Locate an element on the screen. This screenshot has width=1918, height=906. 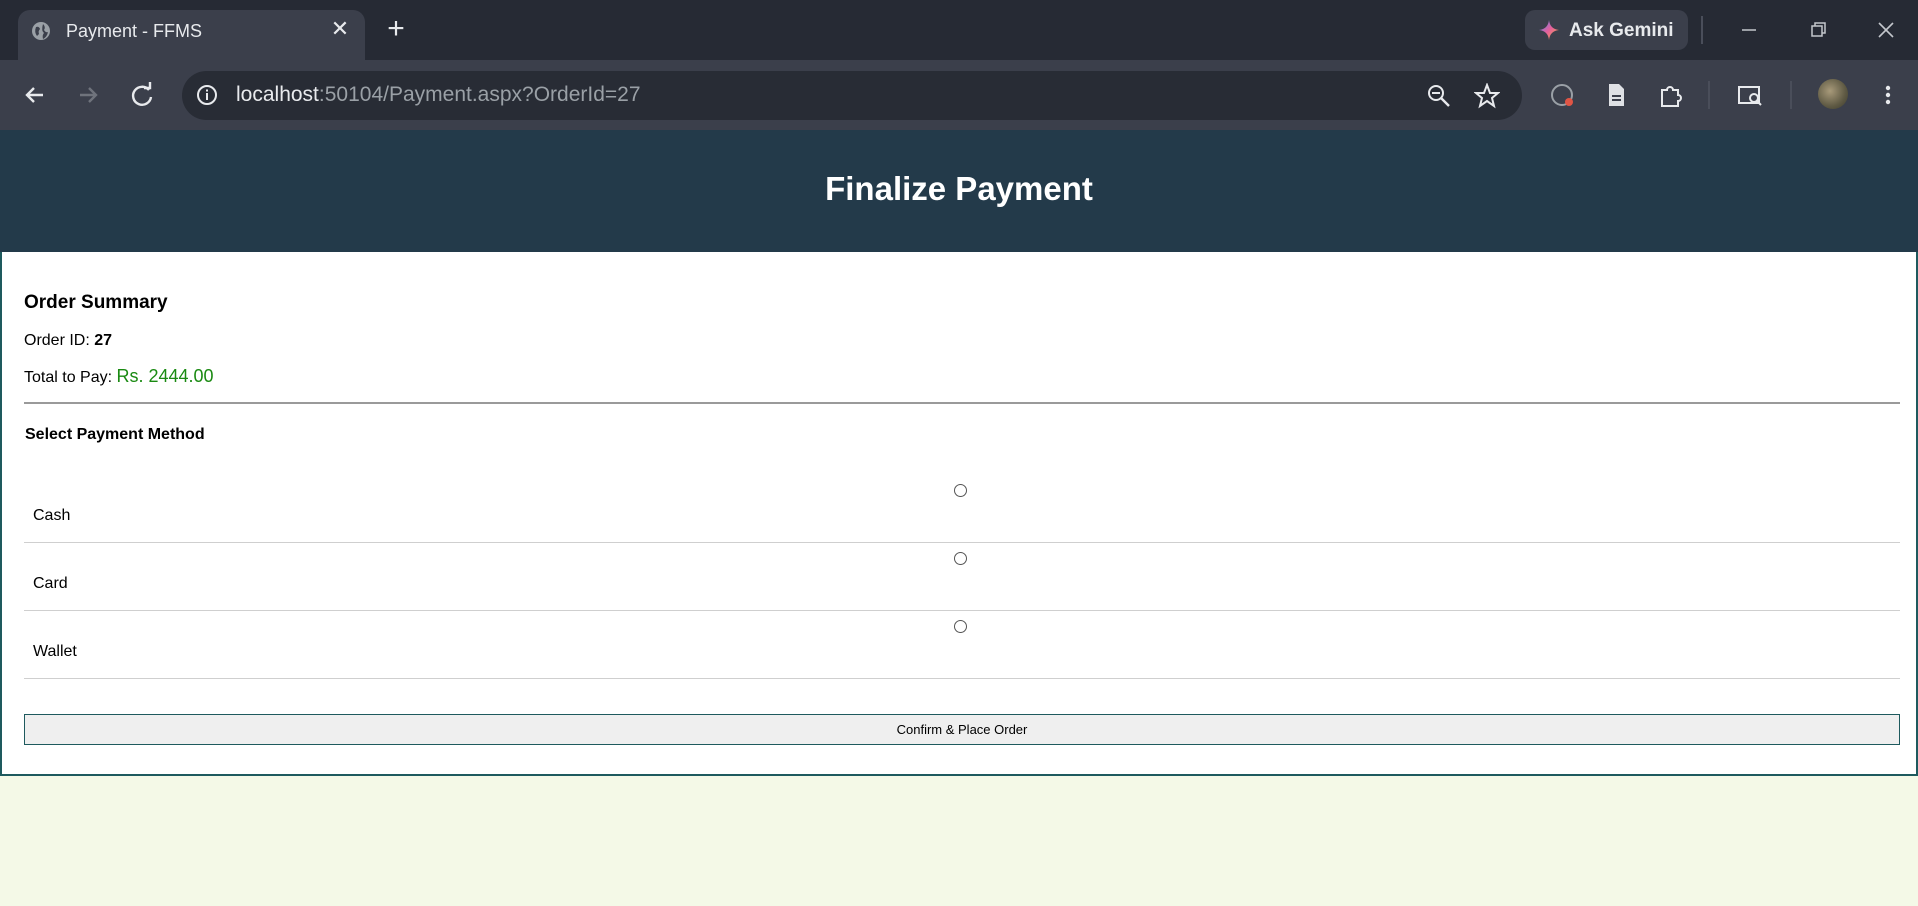
wallet-label: Wallet is located at coordinates (55, 652).